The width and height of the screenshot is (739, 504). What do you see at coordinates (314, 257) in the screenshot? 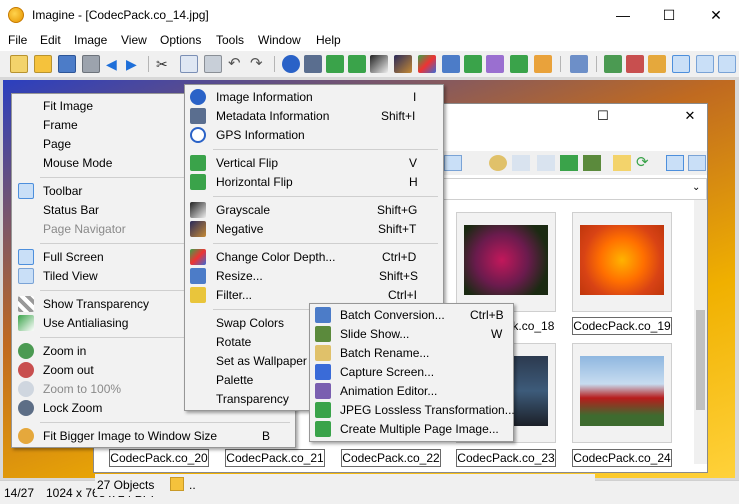
I see `image-menu-item: Change Color Depth... Ctrl+D` at bounding box center [314, 257].